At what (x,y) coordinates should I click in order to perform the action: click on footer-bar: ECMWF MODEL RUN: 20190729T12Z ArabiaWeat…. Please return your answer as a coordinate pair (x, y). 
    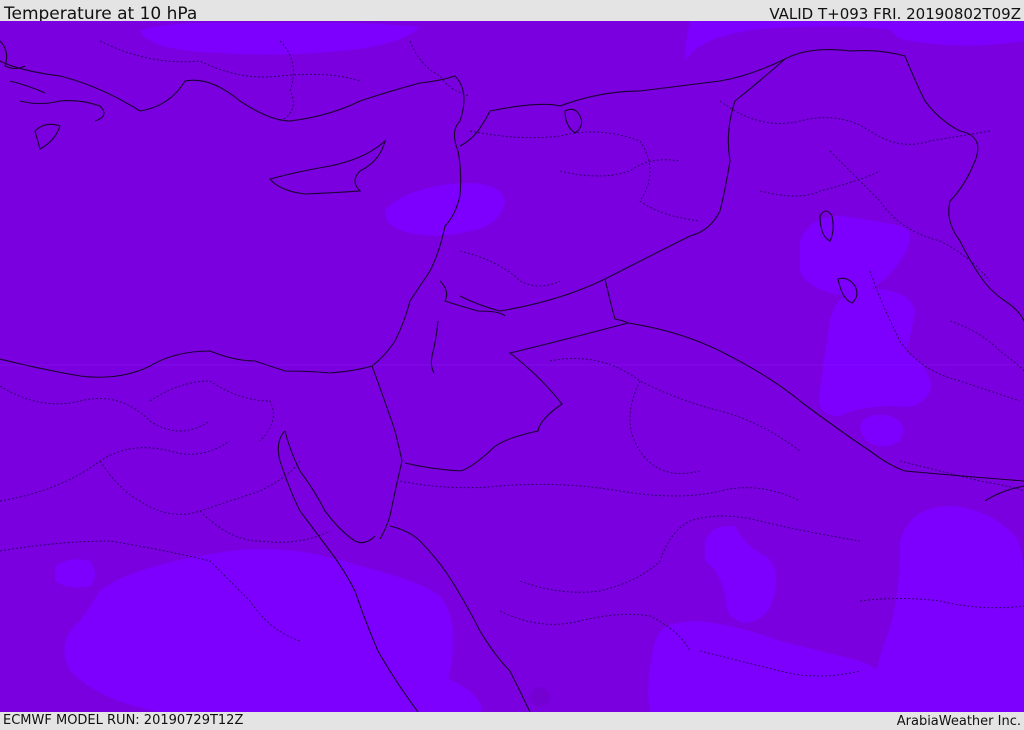
    Looking at the image, I should click on (512, 720).